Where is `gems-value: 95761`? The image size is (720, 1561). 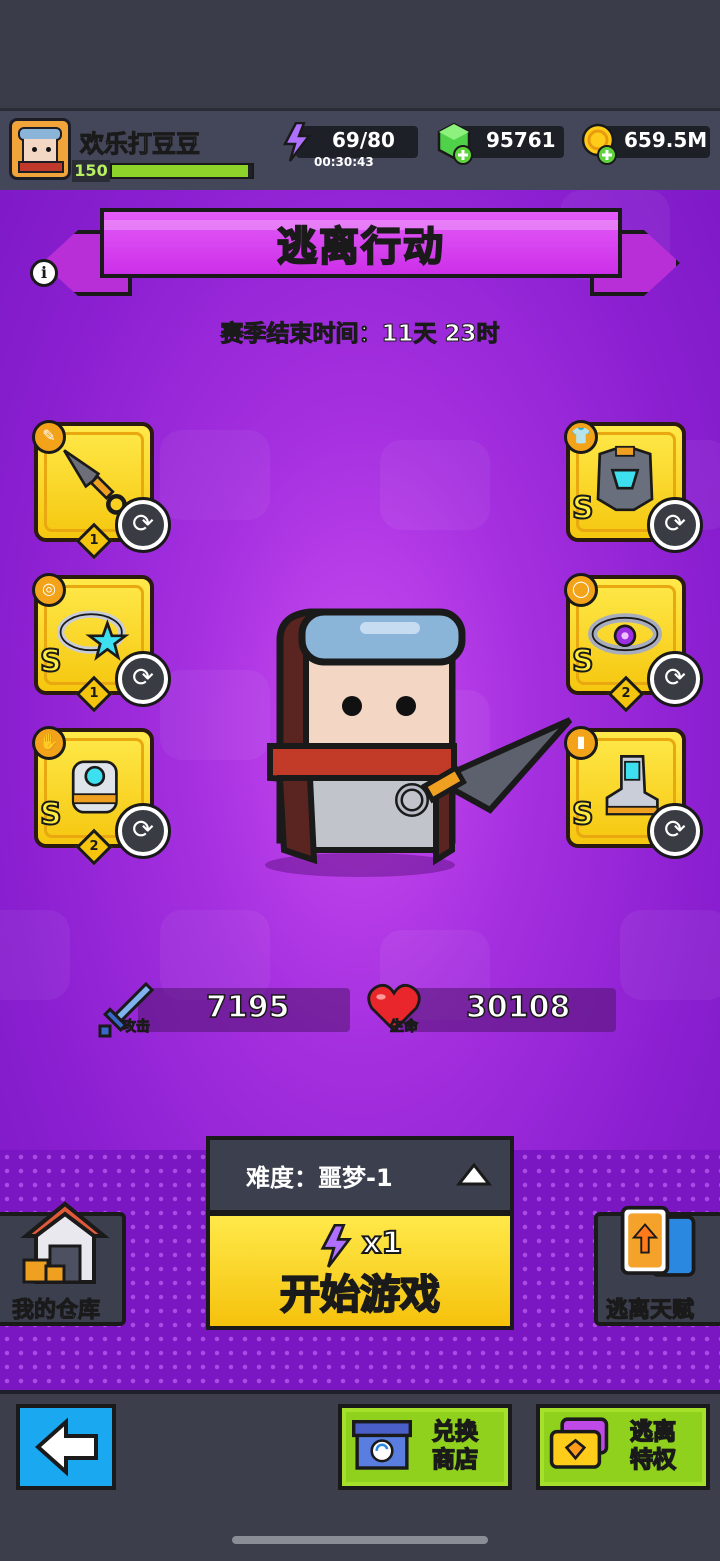 gems-value: 95761 is located at coordinates (521, 140).